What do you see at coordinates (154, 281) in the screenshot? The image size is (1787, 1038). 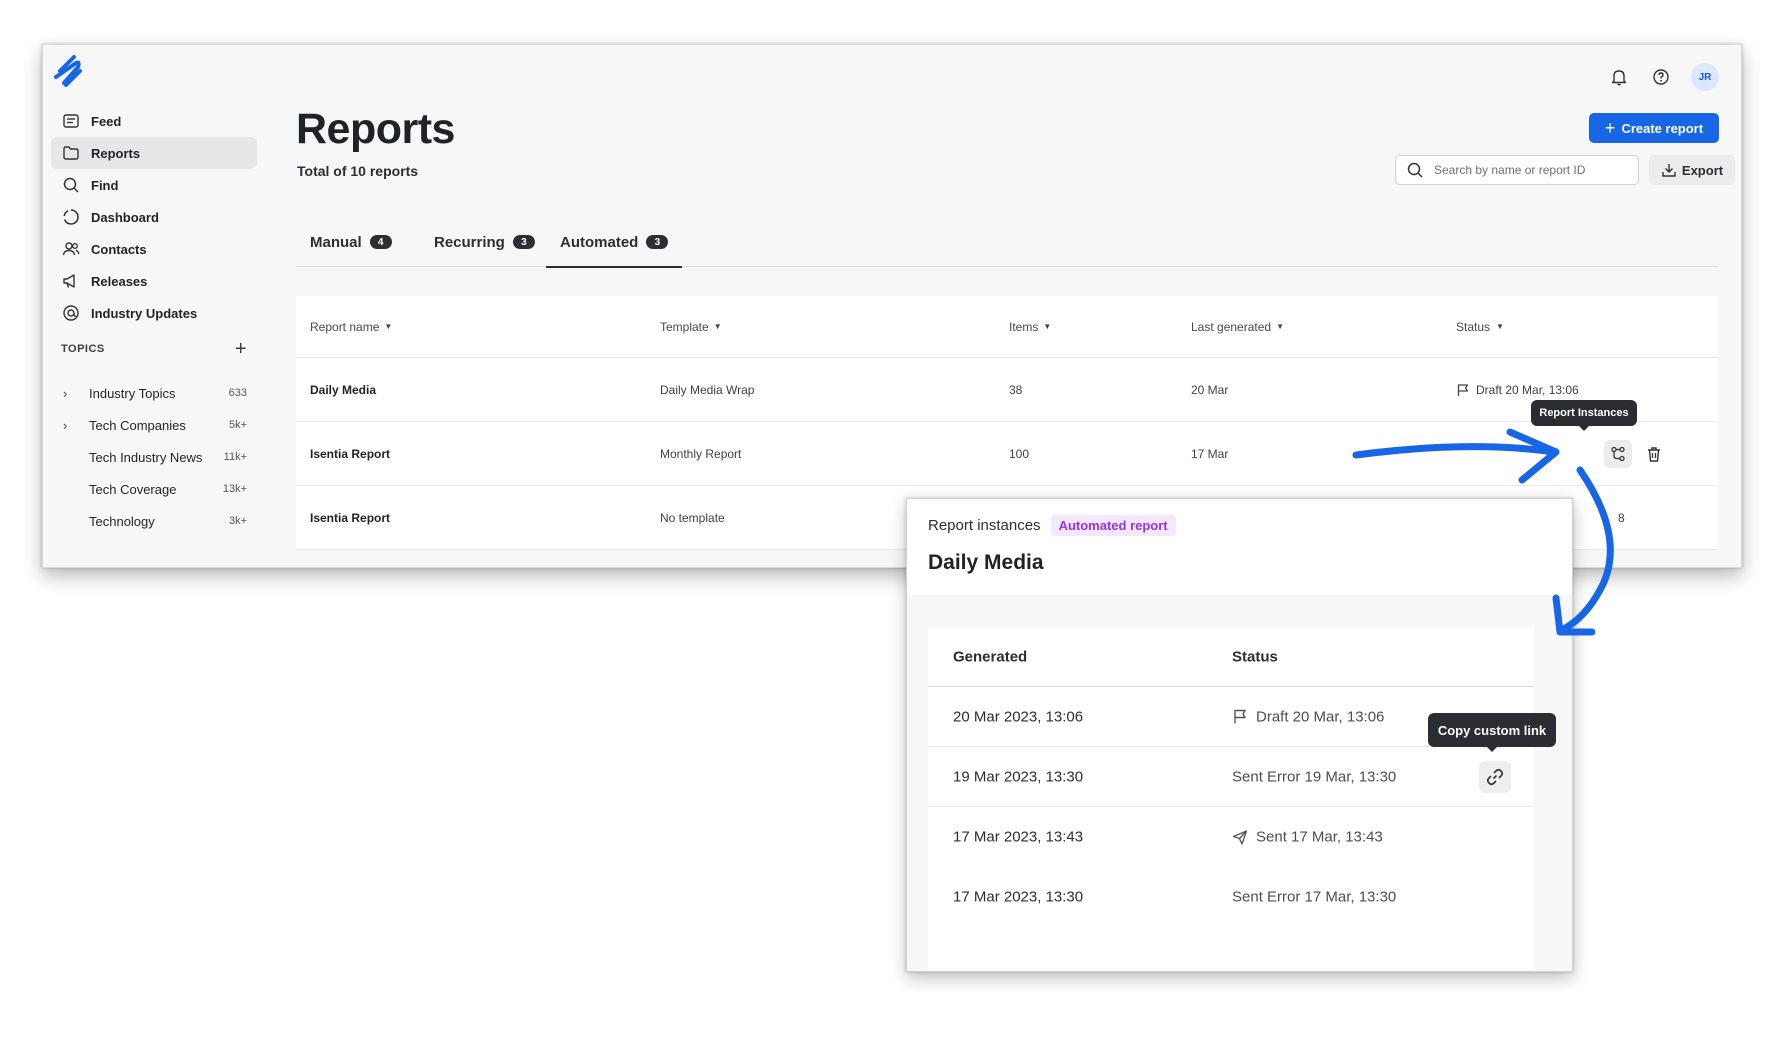 I see `sidebar-item-releases: Releases` at bounding box center [154, 281].